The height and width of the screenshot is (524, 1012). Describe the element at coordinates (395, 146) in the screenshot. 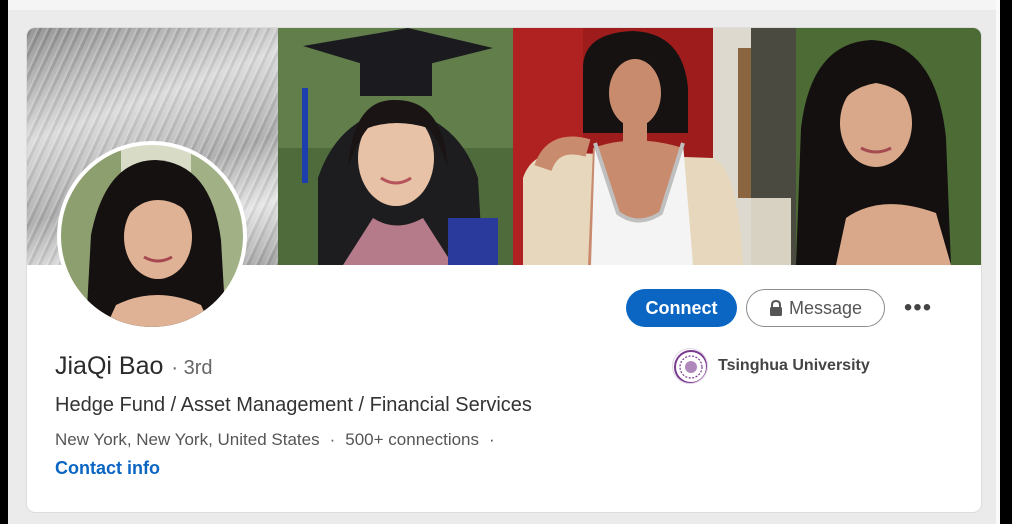

I see `banner-photo-graduation` at that location.